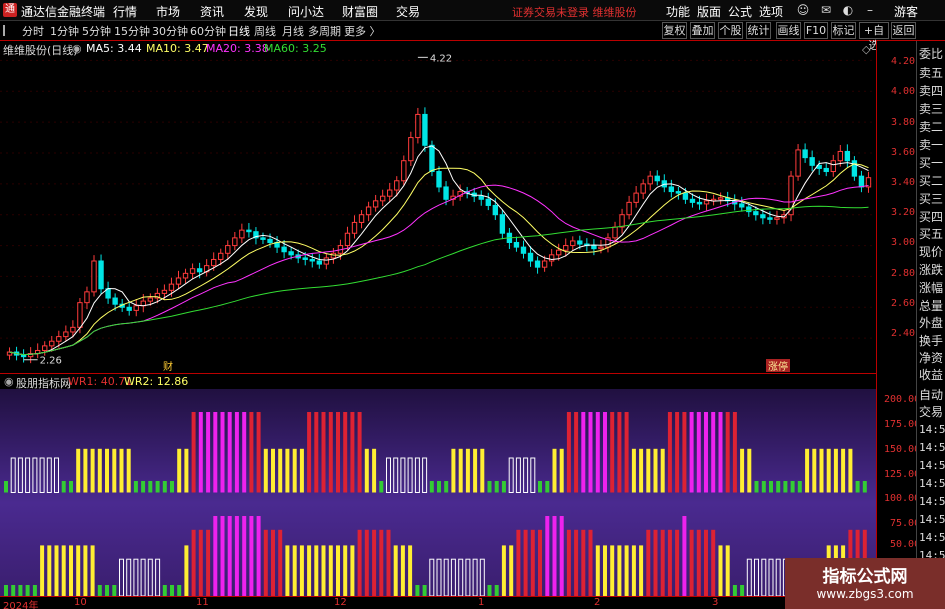 The height and width of the screenshot is (609, 945). I want to click on btn-gegu: 个股, so click(730, 30).